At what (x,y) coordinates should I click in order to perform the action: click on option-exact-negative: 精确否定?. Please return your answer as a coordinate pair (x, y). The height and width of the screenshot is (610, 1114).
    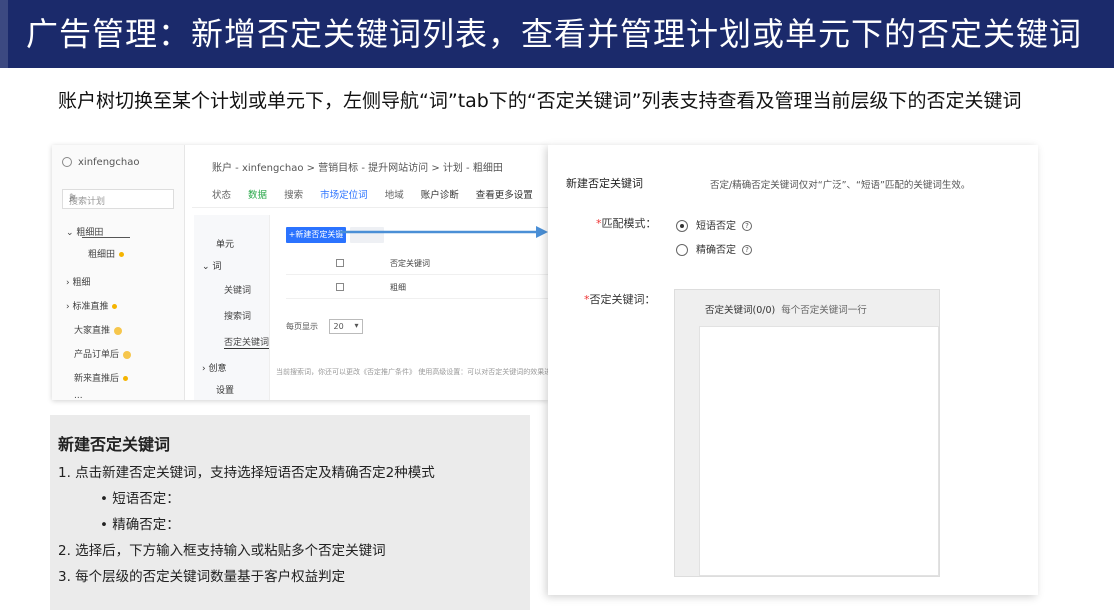
    Looking at the image, I should click on (714, 248).